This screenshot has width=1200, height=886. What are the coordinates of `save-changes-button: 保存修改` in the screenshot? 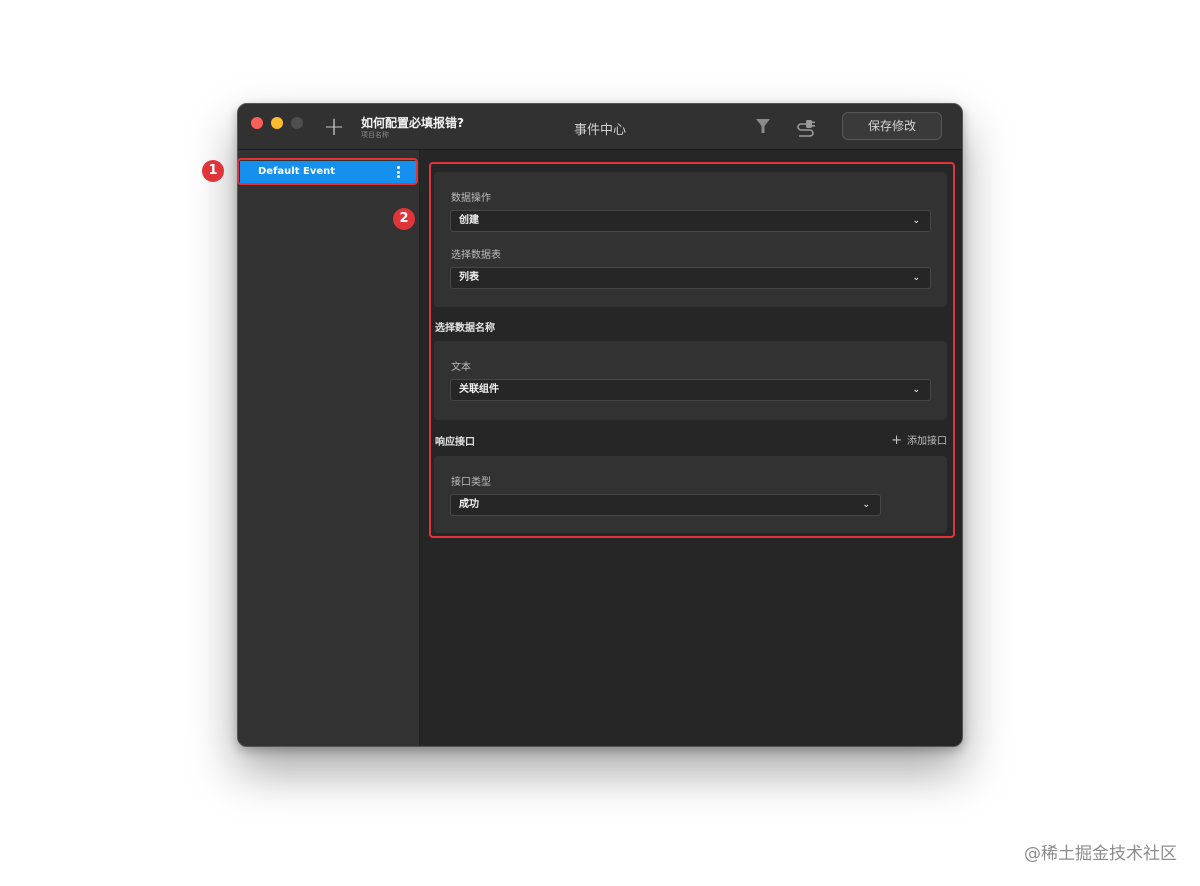 It's located at (892, 126).